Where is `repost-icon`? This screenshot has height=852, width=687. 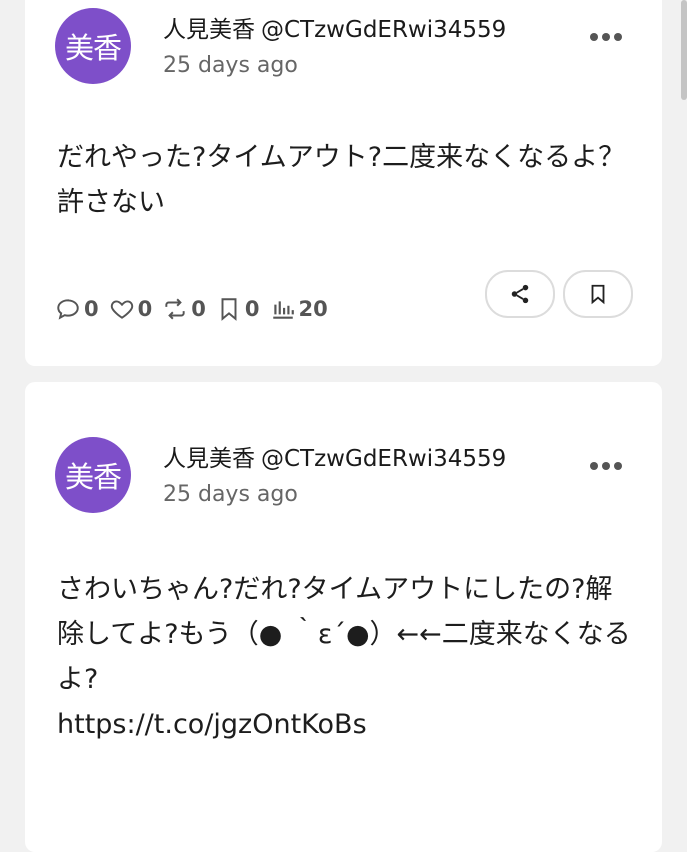
repost-icon is located at coordinates (175, 309).